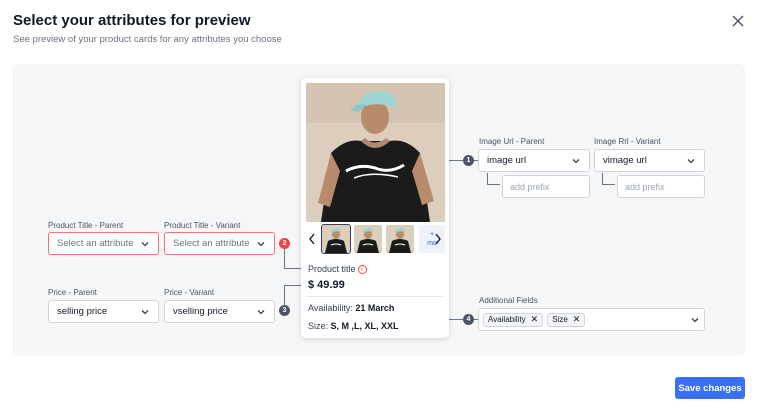 This screenshot has height=420, width=763. Describe the element at coordinates (86, 225) in the screenshot. I see `product-title-parent-label: Product Title - Parent` at that location.